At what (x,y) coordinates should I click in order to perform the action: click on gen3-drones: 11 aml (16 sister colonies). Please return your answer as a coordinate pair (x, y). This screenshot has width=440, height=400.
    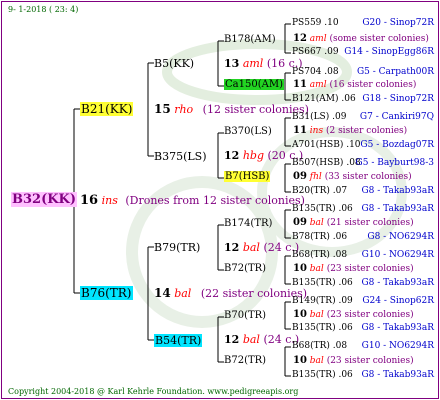
    Looking at the image, I should click on (354, 84).